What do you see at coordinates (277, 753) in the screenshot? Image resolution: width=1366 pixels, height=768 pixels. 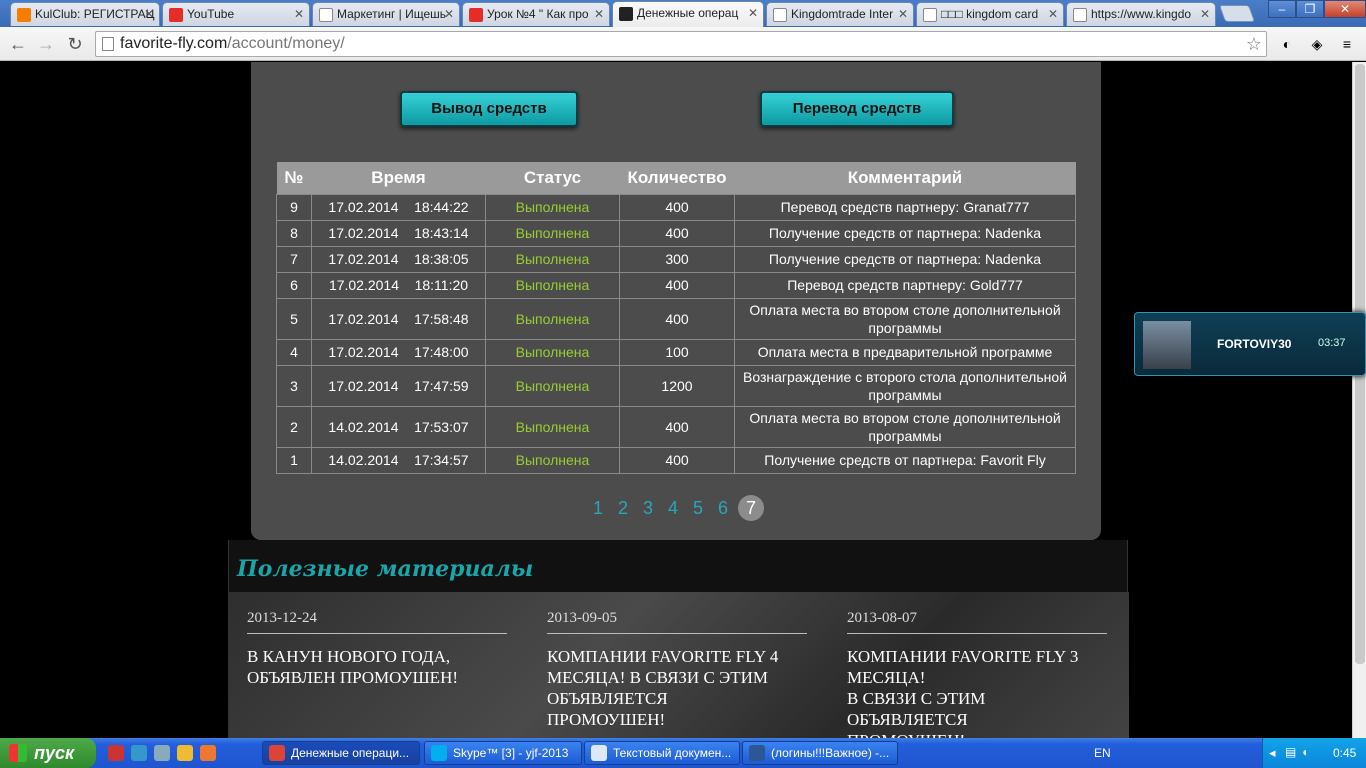 I see `chrome-icon` at bounding box center [277, 753].